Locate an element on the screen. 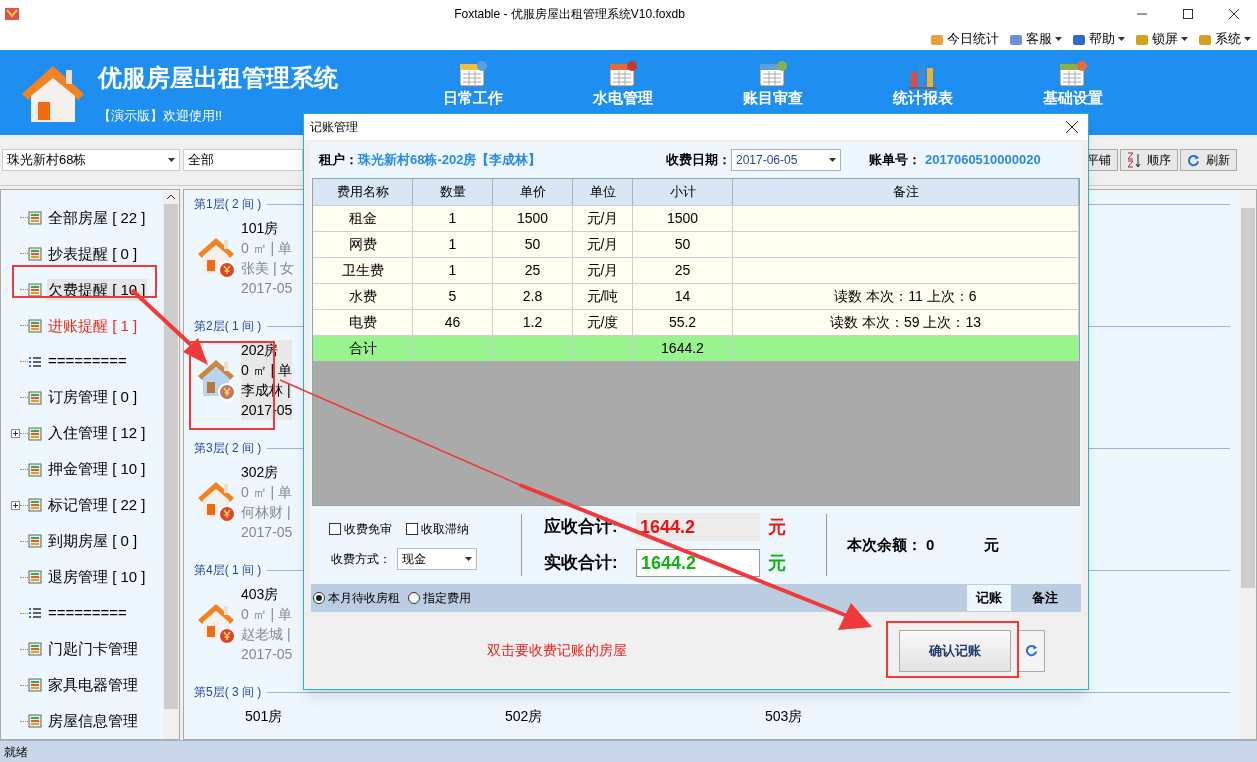  balance-amount: 0 is located at coordinates (931, 544).